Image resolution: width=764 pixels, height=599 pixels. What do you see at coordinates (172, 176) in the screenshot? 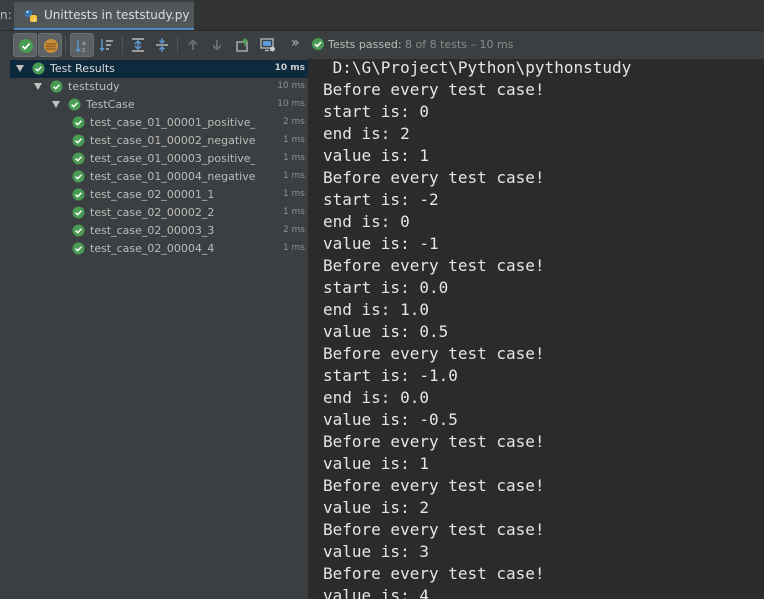
I see `test-name: test_case_01_00004_negative_real_number` at bounding box center [172, 176].